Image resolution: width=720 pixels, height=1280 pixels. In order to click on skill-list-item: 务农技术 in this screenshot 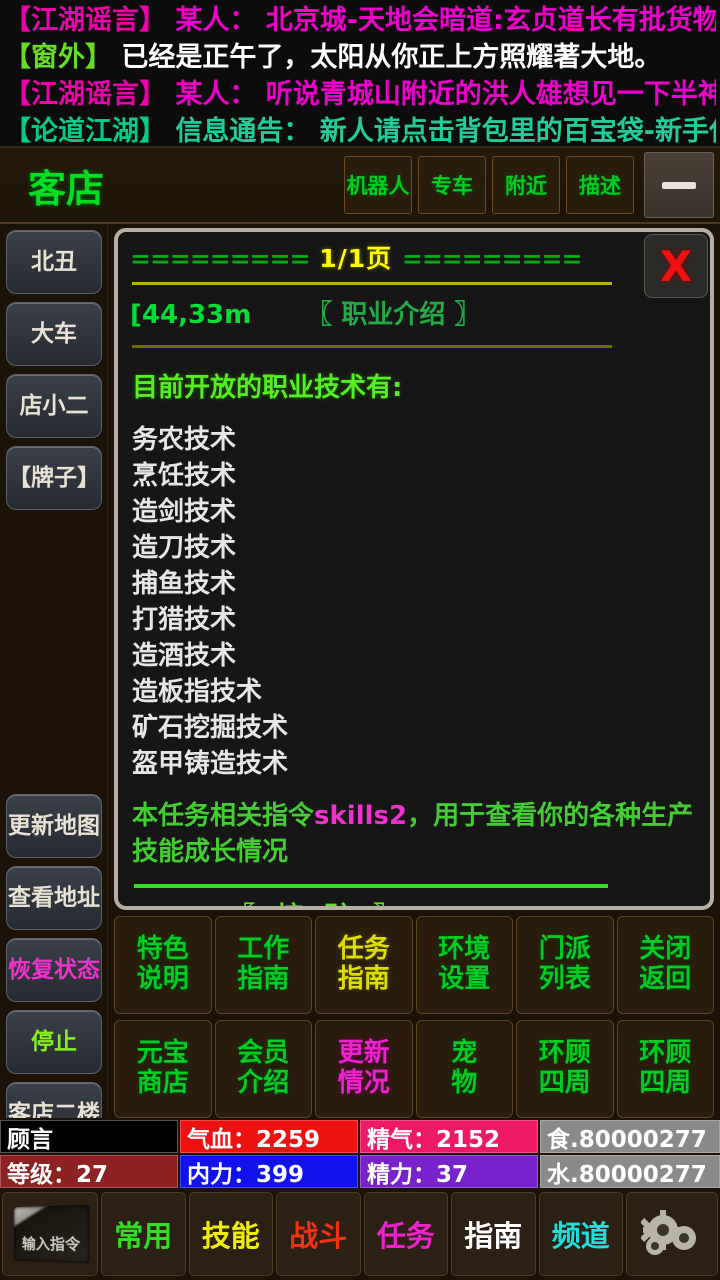, I will do `click(416, 440)`.